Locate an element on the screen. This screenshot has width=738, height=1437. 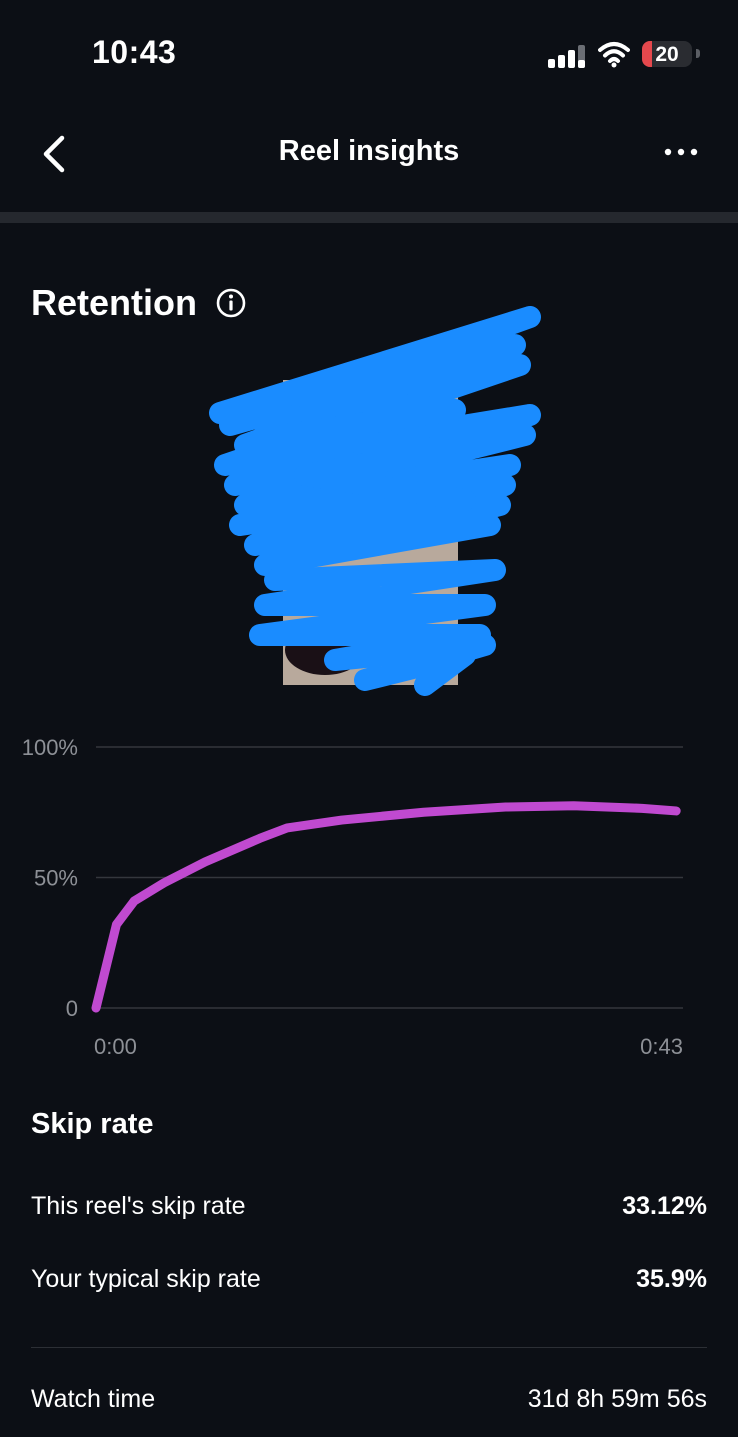
chart-x-ticks: 0:00 0:43 is located at coordinates (388, 1046).